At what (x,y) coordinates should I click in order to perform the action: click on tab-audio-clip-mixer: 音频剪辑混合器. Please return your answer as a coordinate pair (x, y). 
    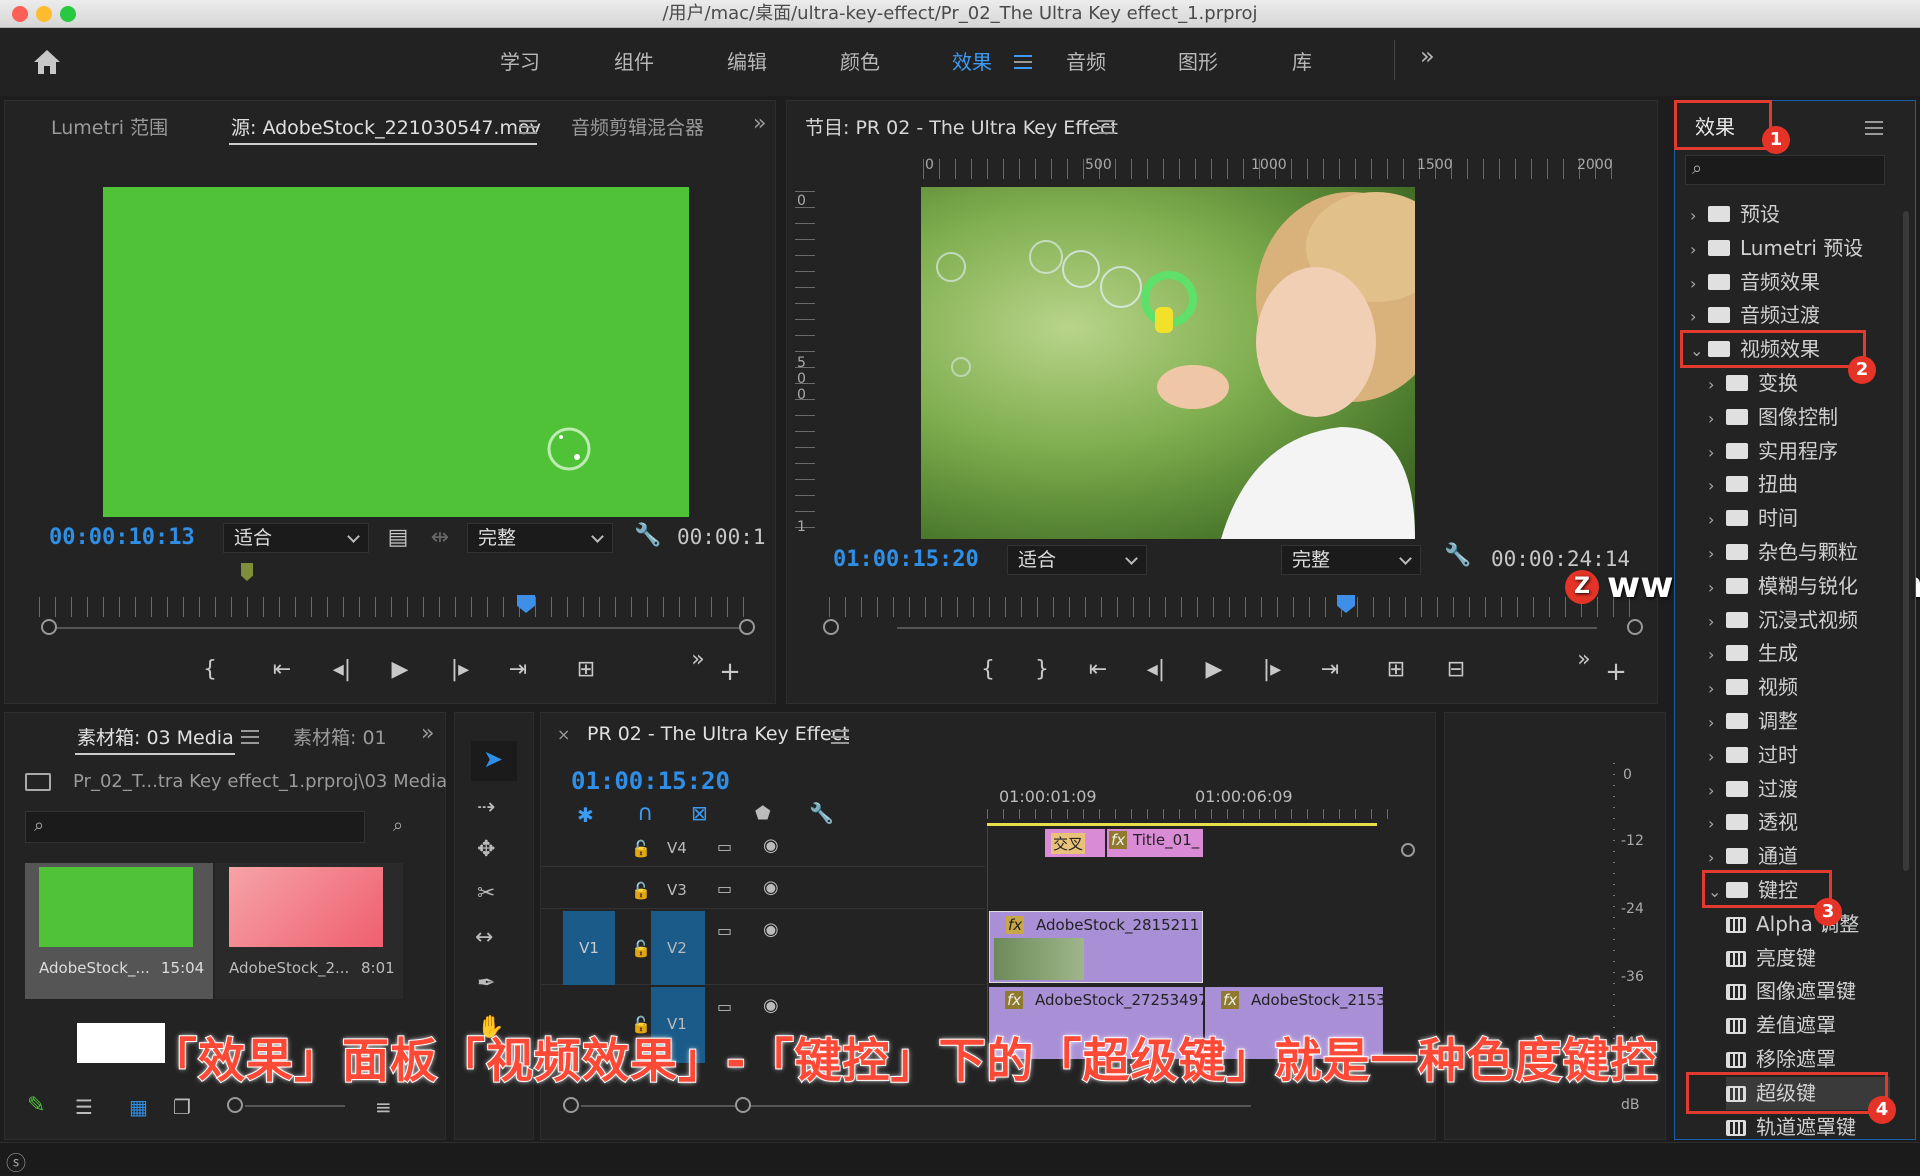
    Looking at the image, I should click on (637, 126).